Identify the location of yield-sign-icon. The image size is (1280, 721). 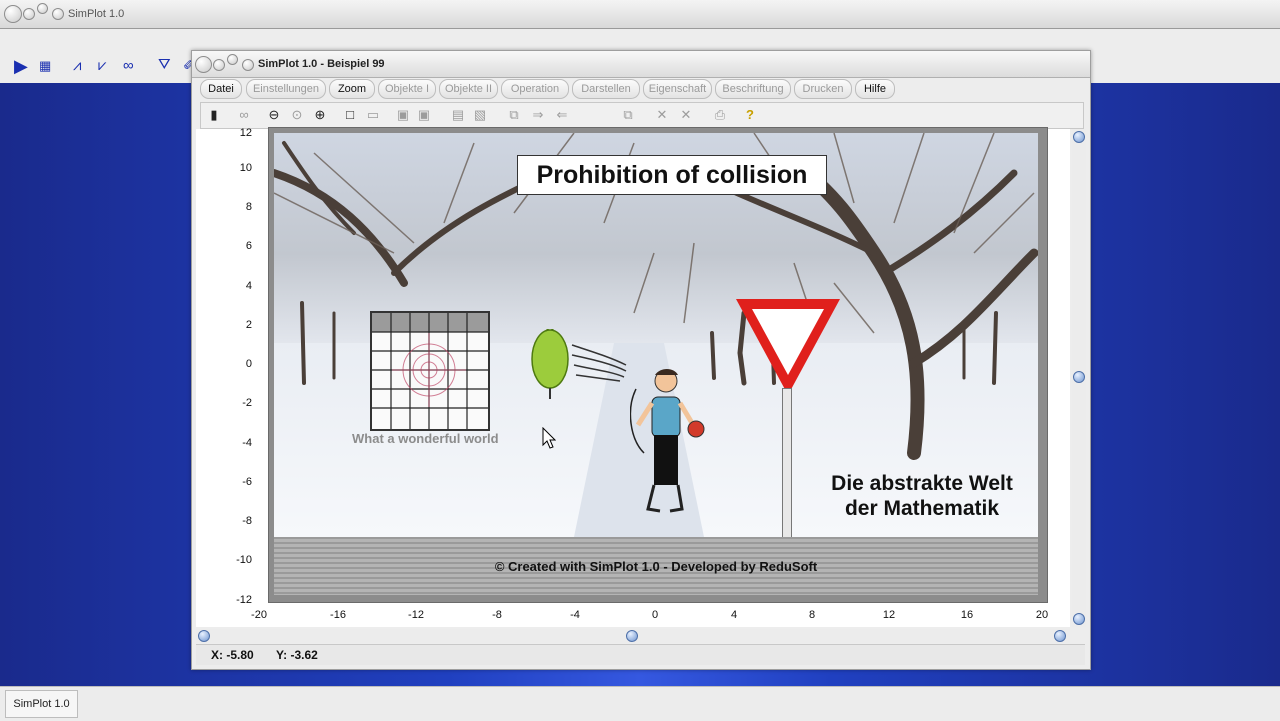
(788, 347).